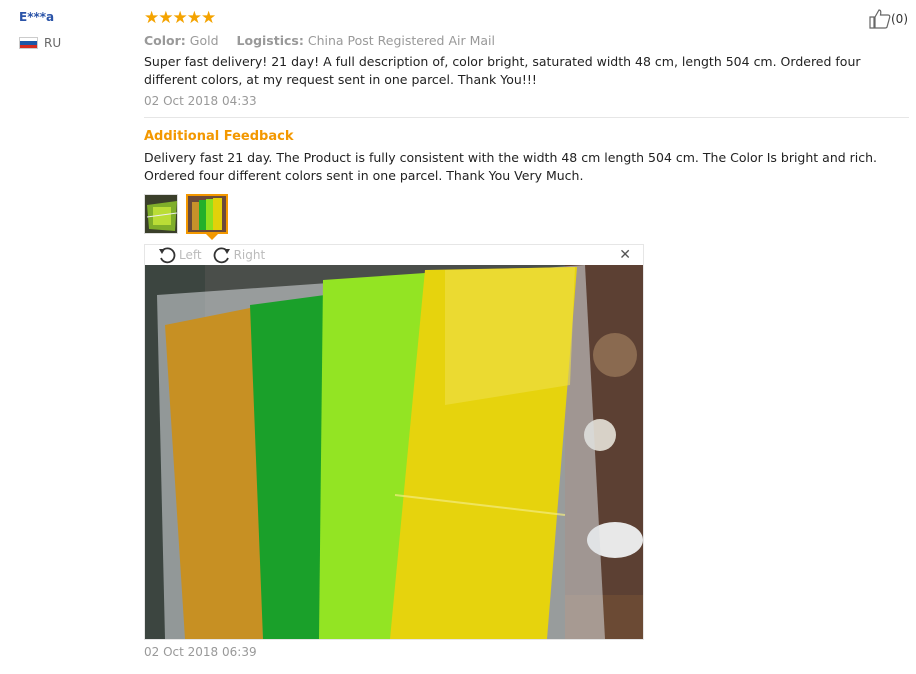 The width and height of the screenshot is (916, 674). I want to click on reviewer-name: E***a, so click(40, 17).